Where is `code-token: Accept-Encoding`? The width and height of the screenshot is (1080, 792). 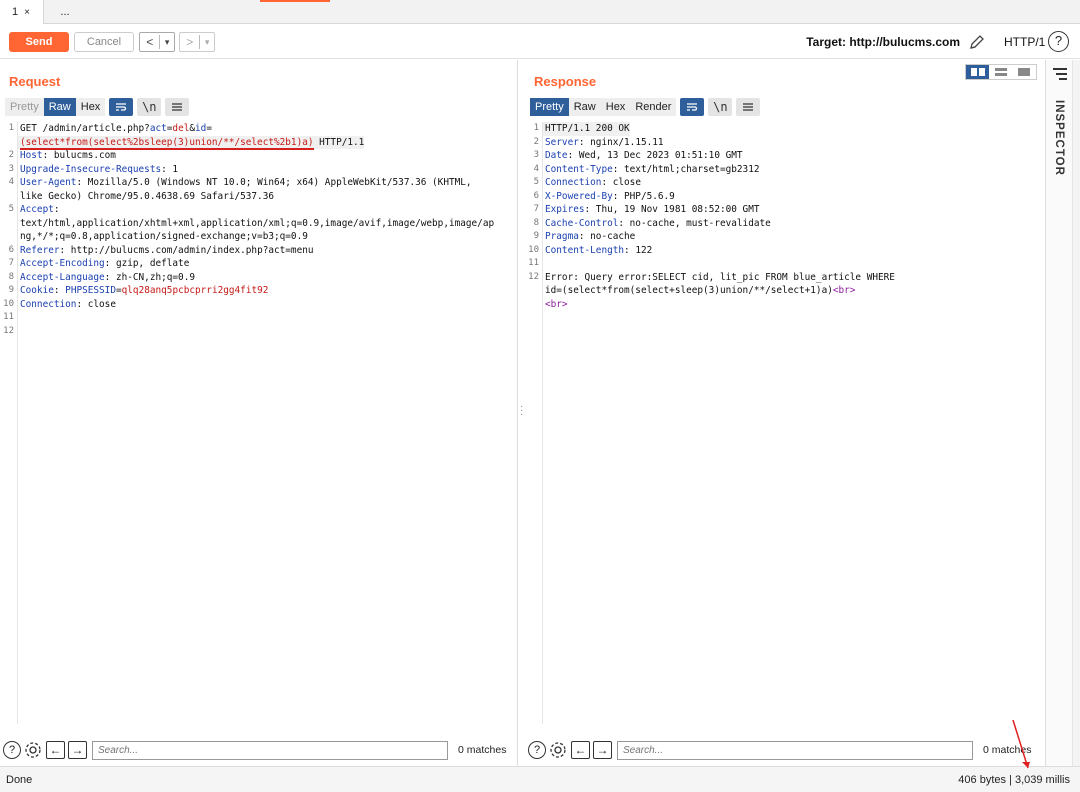
code-token: Accept-Encoding is located at coordinates (62, 263).